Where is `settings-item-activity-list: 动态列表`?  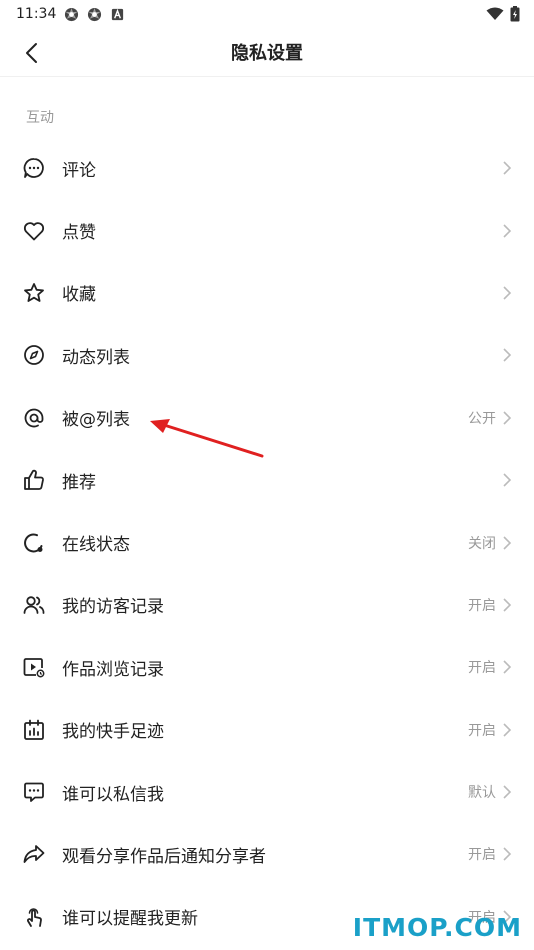 settings-item-activity-list: 动态列表 is located at coordinates (267, 355).